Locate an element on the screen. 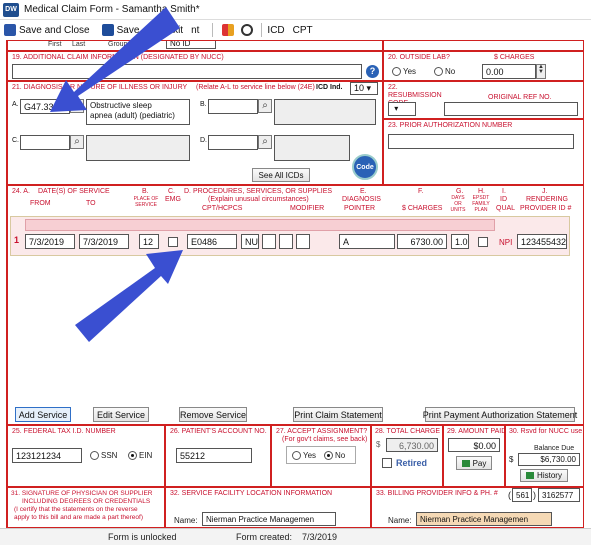 This screenshot has width=591, height=545. emg-checkbox is located at coordinates (173, 242).